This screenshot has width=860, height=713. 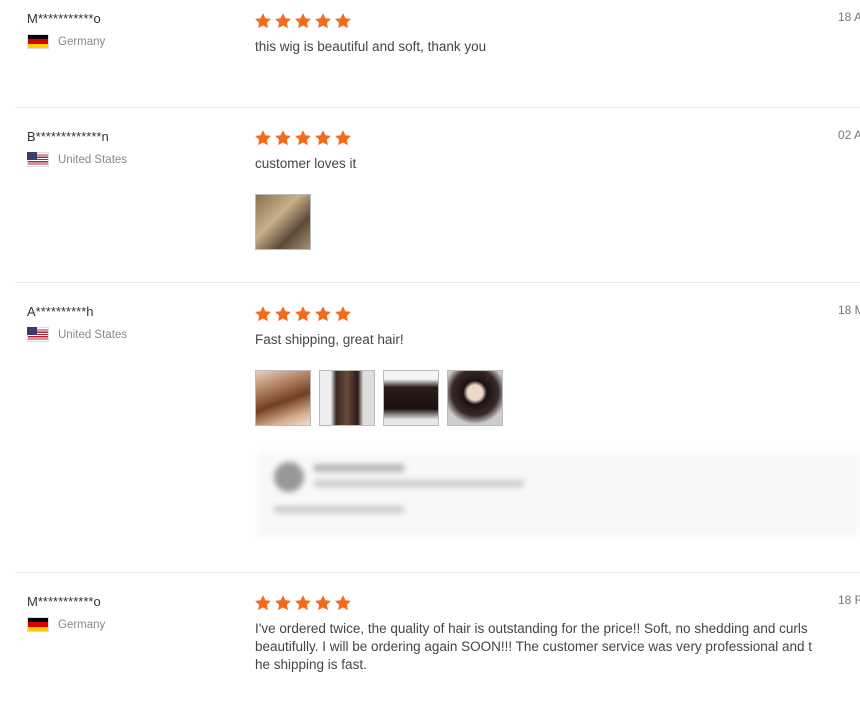 What do you see at coordinates (559, 494) in the screenshot?
I see `blurred-seller-reply` at bounding box center [559, 494].